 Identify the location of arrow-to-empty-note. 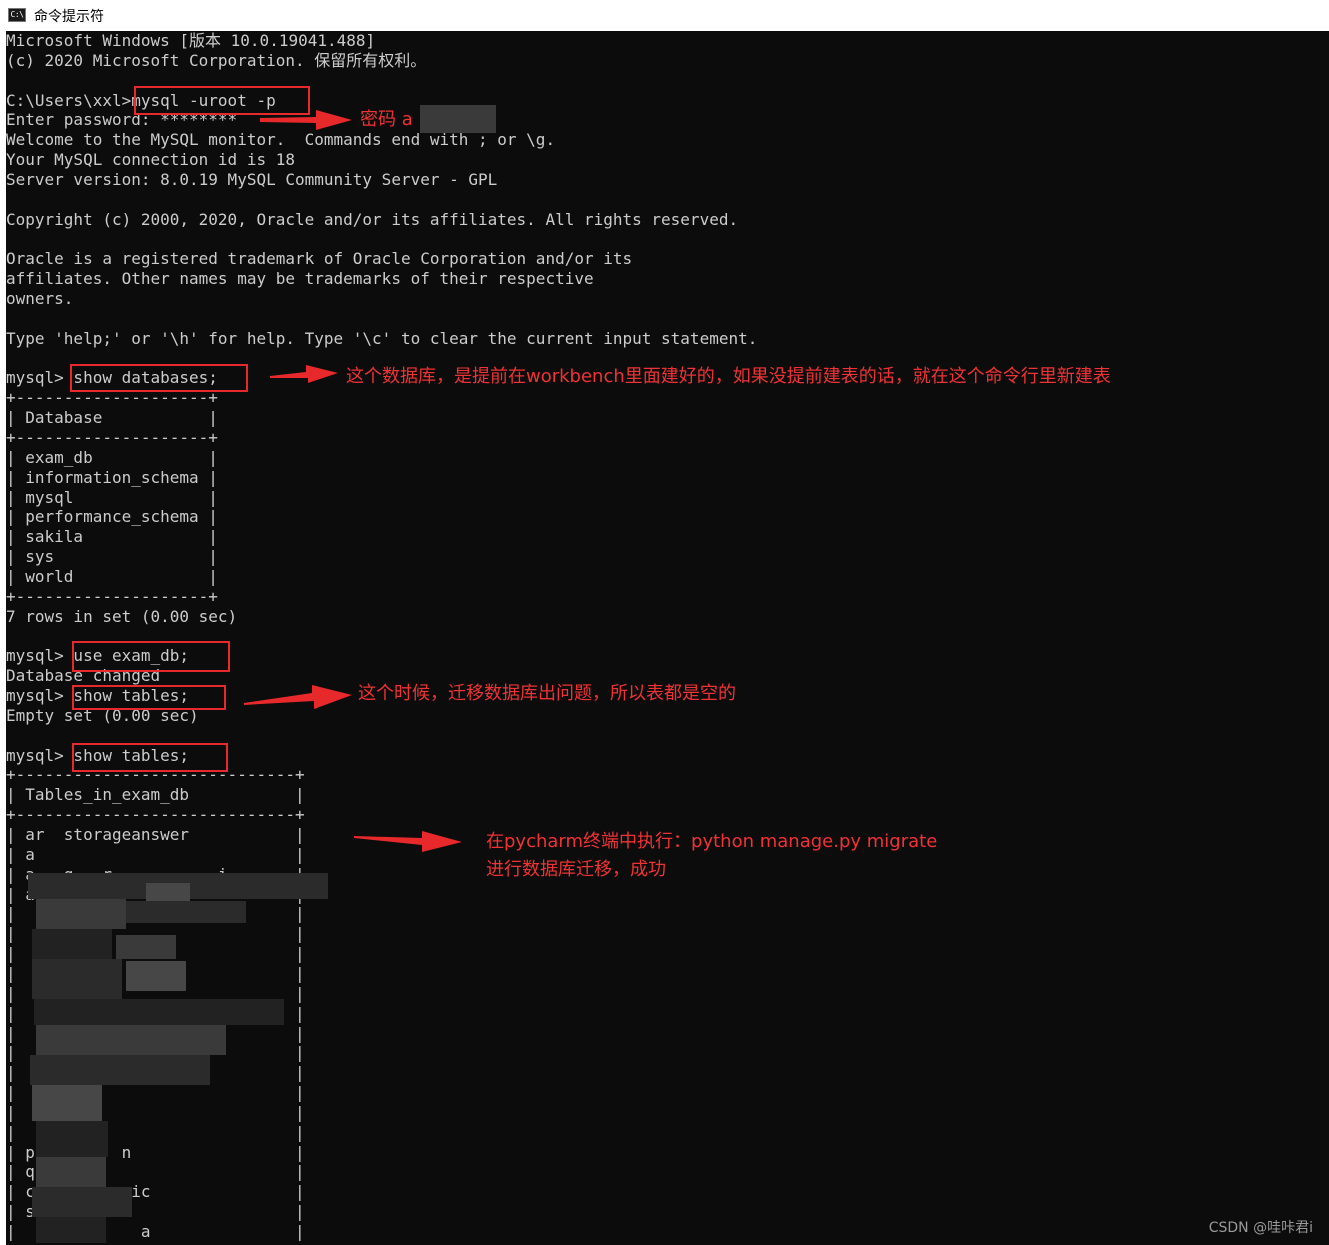
(298, 697).